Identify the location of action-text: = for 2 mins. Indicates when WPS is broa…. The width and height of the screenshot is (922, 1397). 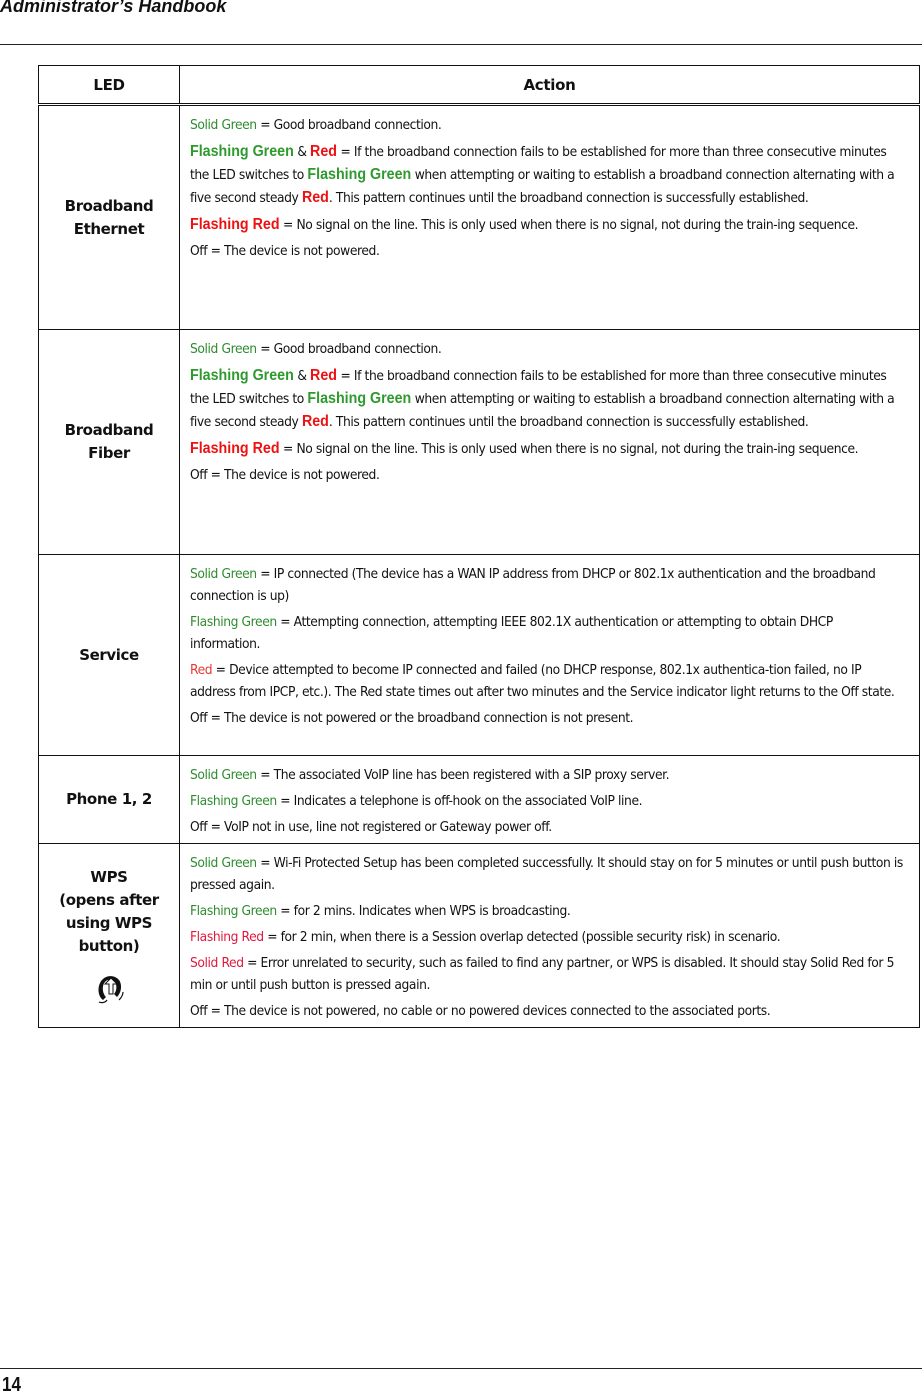
(423, 911).